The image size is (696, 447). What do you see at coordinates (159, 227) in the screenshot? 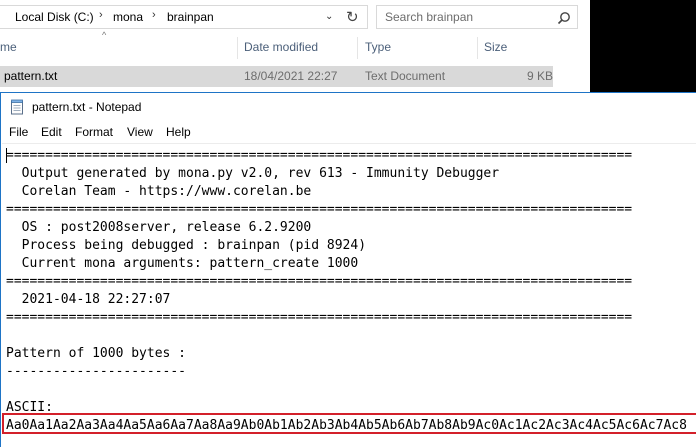
I see `text-line: OS : post2008server, release 6.2.9200` at bounding box center [159, 227].